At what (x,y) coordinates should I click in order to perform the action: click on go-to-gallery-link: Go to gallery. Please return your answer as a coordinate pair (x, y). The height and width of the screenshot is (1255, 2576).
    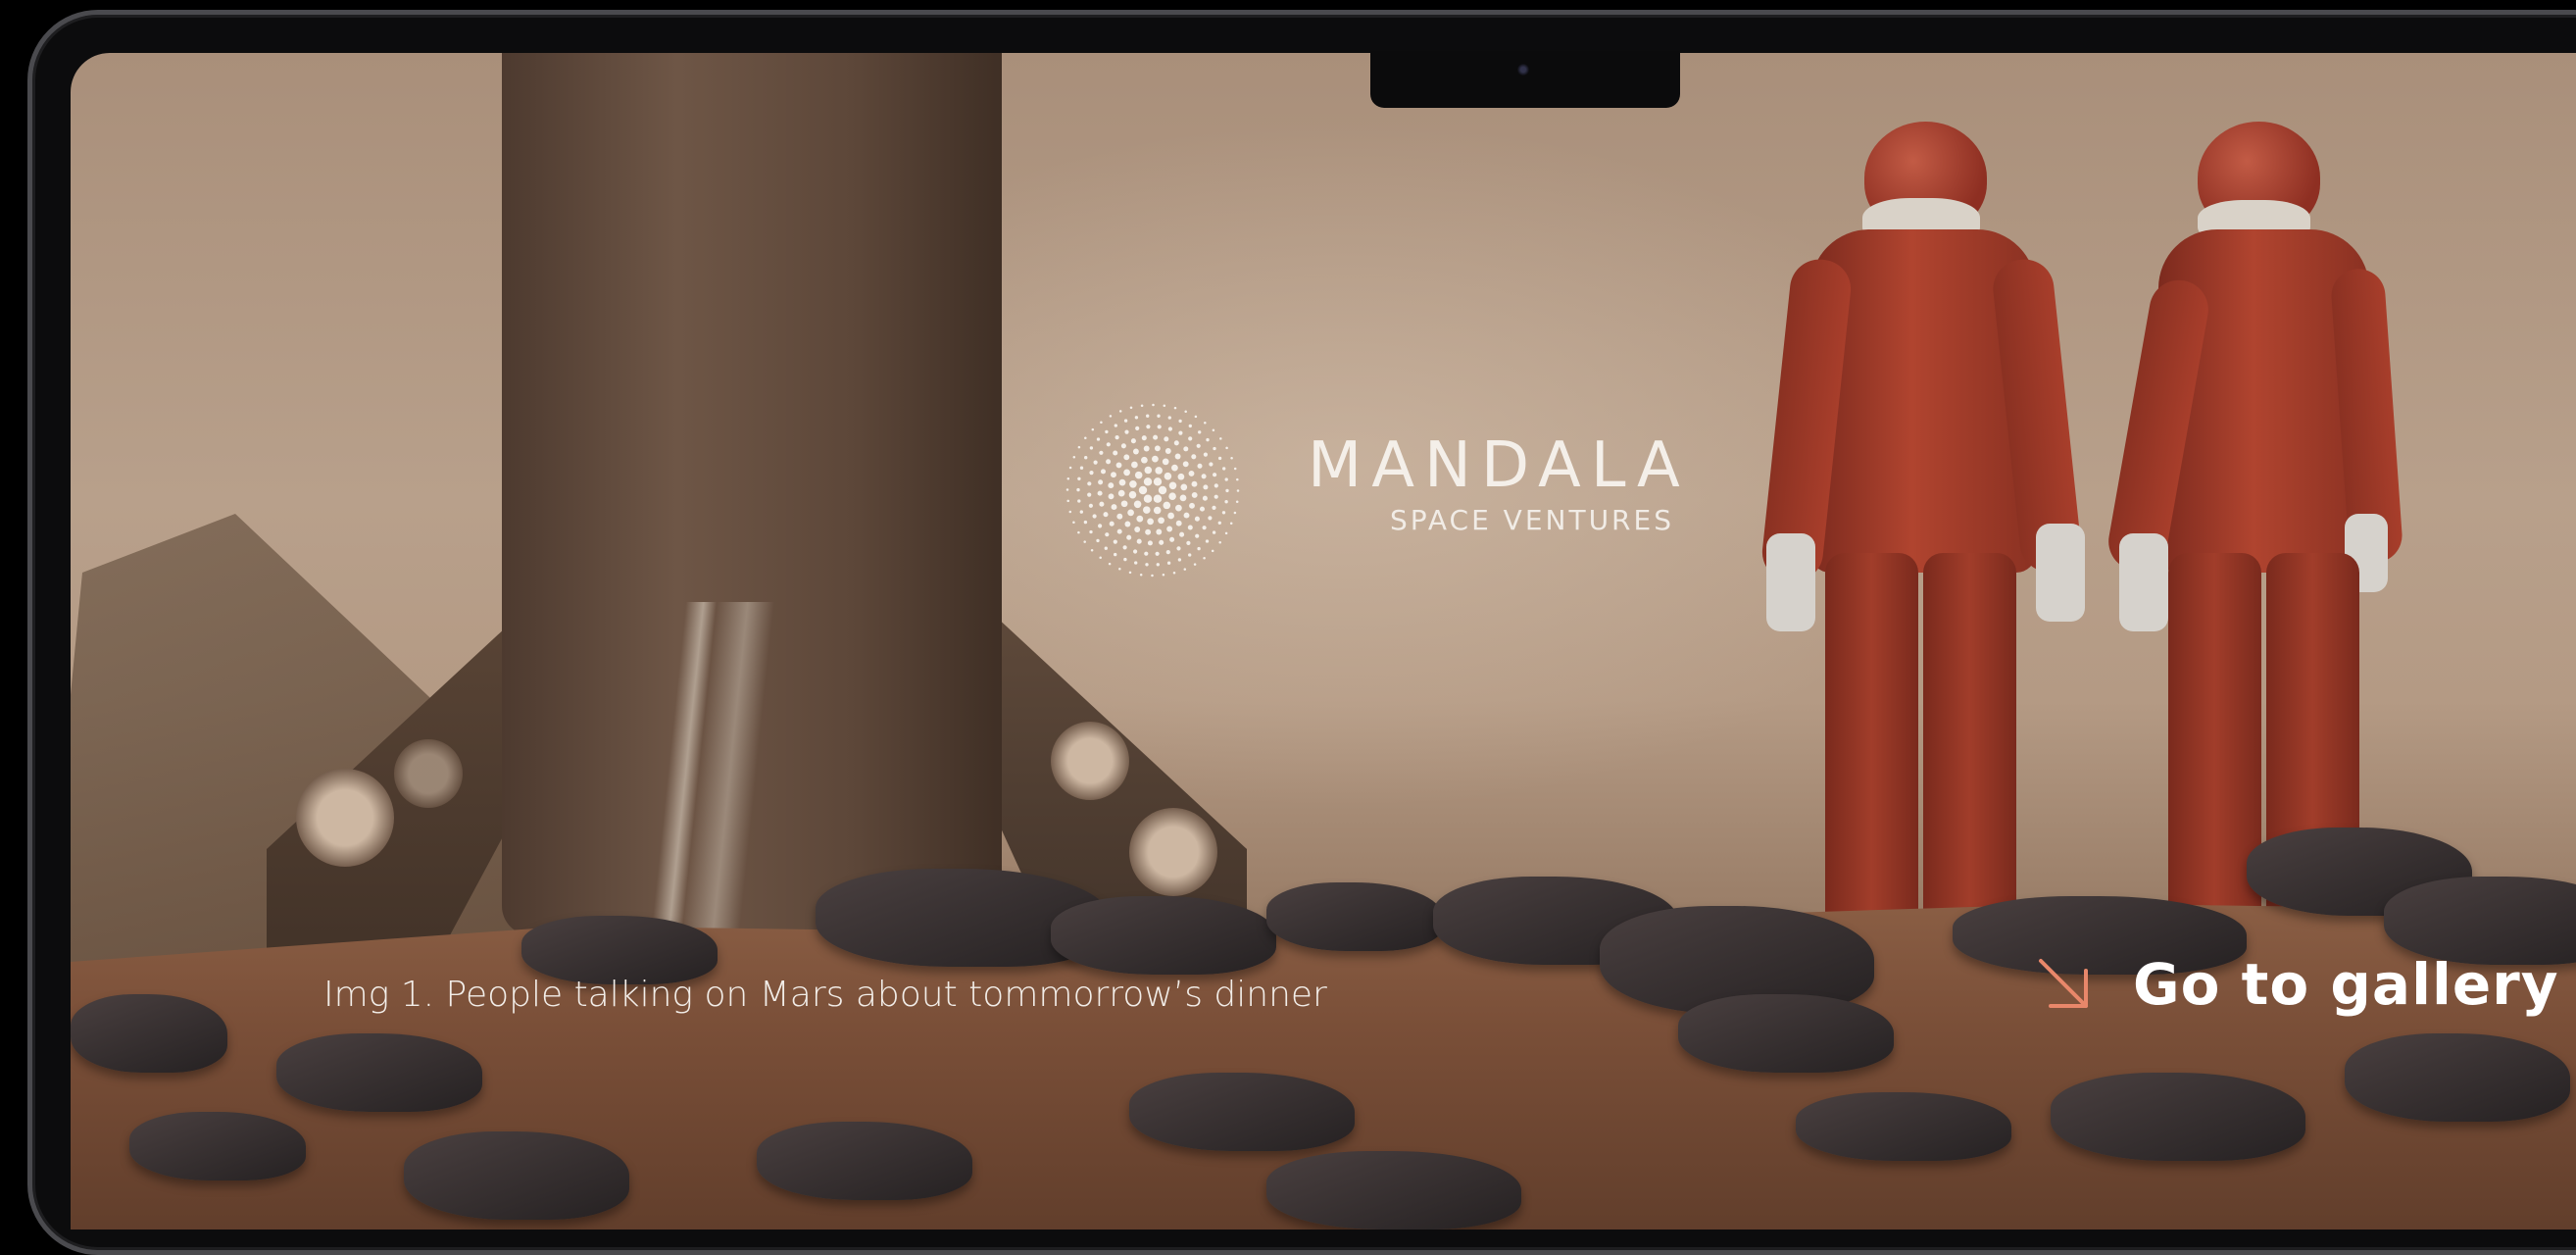
    Looking at the image, I should click on (2297, 984).